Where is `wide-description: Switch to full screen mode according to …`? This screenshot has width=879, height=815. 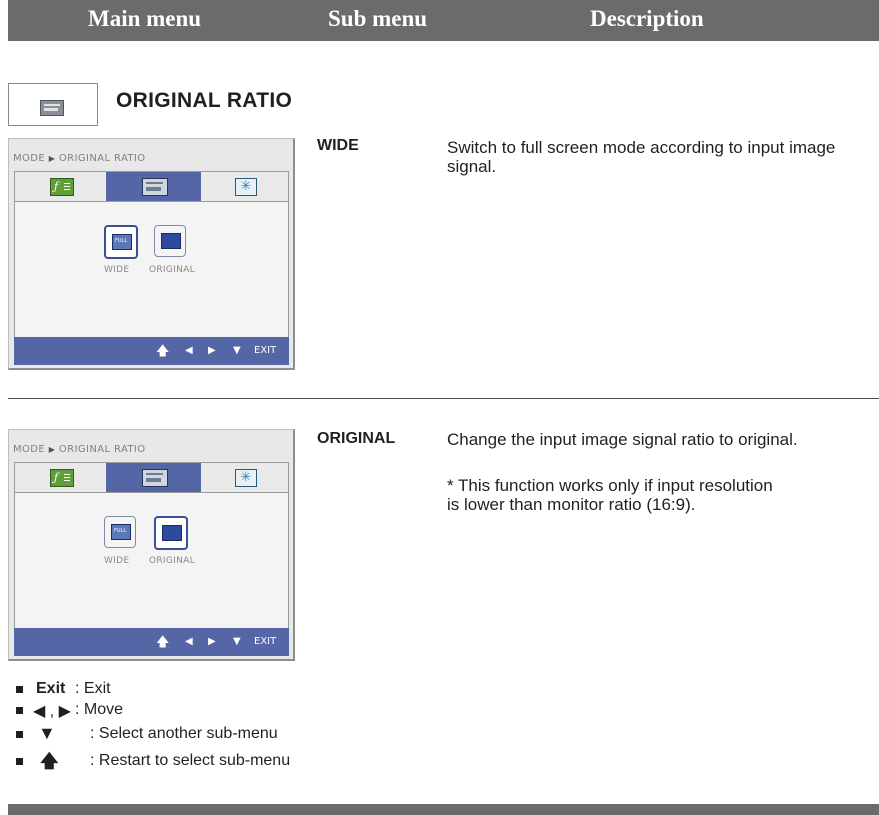 wide-description: Switch to full screen mode according to … is located at coordinates (641, 157).